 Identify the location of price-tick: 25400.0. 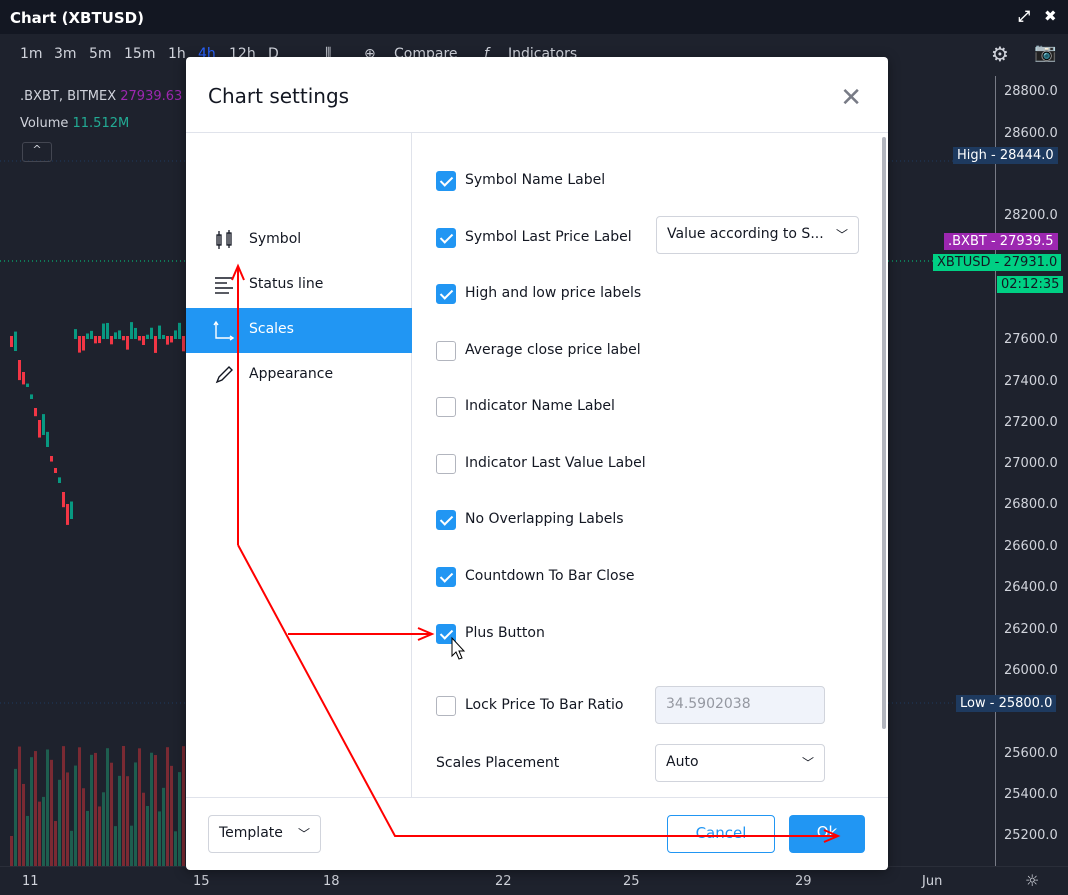
(1031, 794).